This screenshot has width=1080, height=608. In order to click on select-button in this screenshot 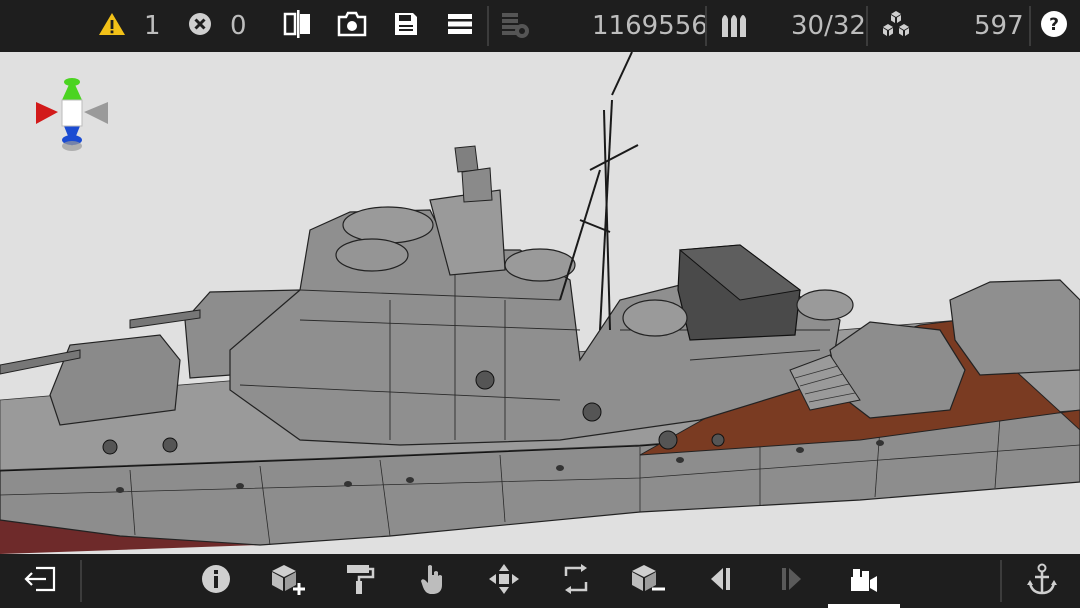, I will do `click(432, 581)`.